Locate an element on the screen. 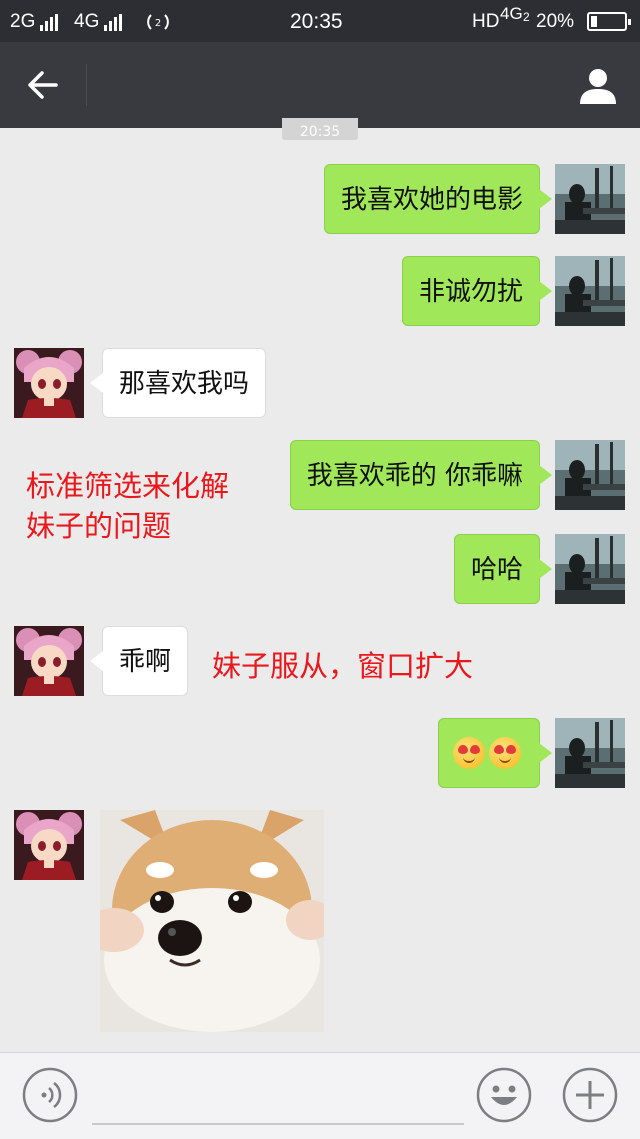  battery-icon is located at coordinates (609, 21).